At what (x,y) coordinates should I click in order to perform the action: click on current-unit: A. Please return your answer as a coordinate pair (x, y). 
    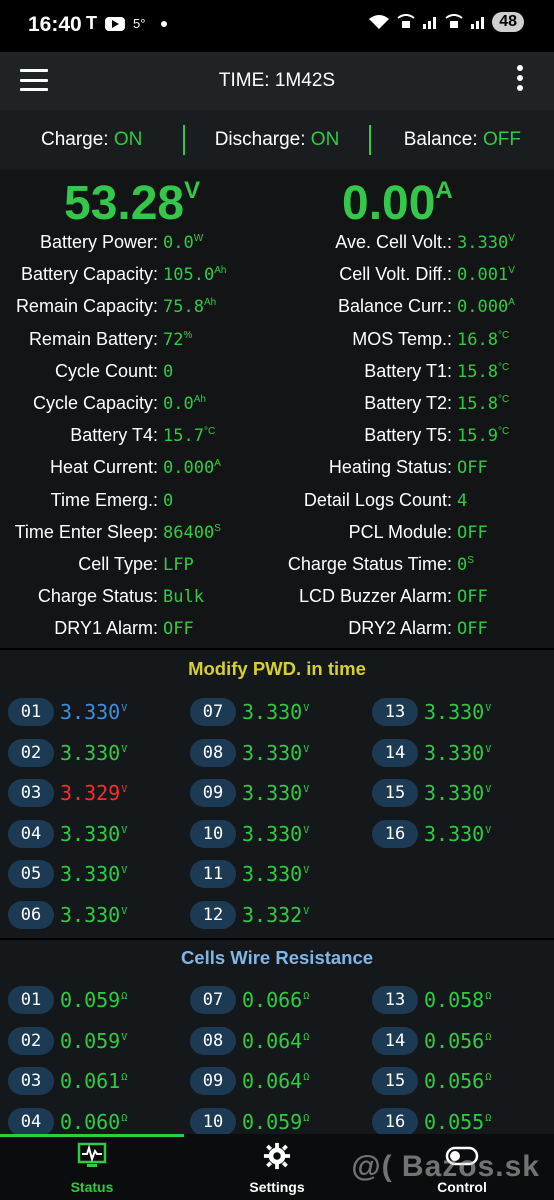
    Looking at the image, I should click on (444, 190).